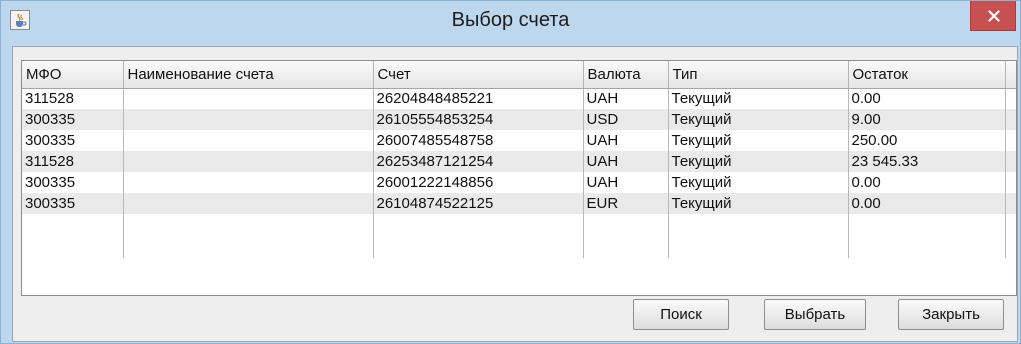 This screenshot has width=1021, height=344. Describe the element at coordinates (927, 140) in the screenshot. I see `cell-balance: 250.00` at that location.